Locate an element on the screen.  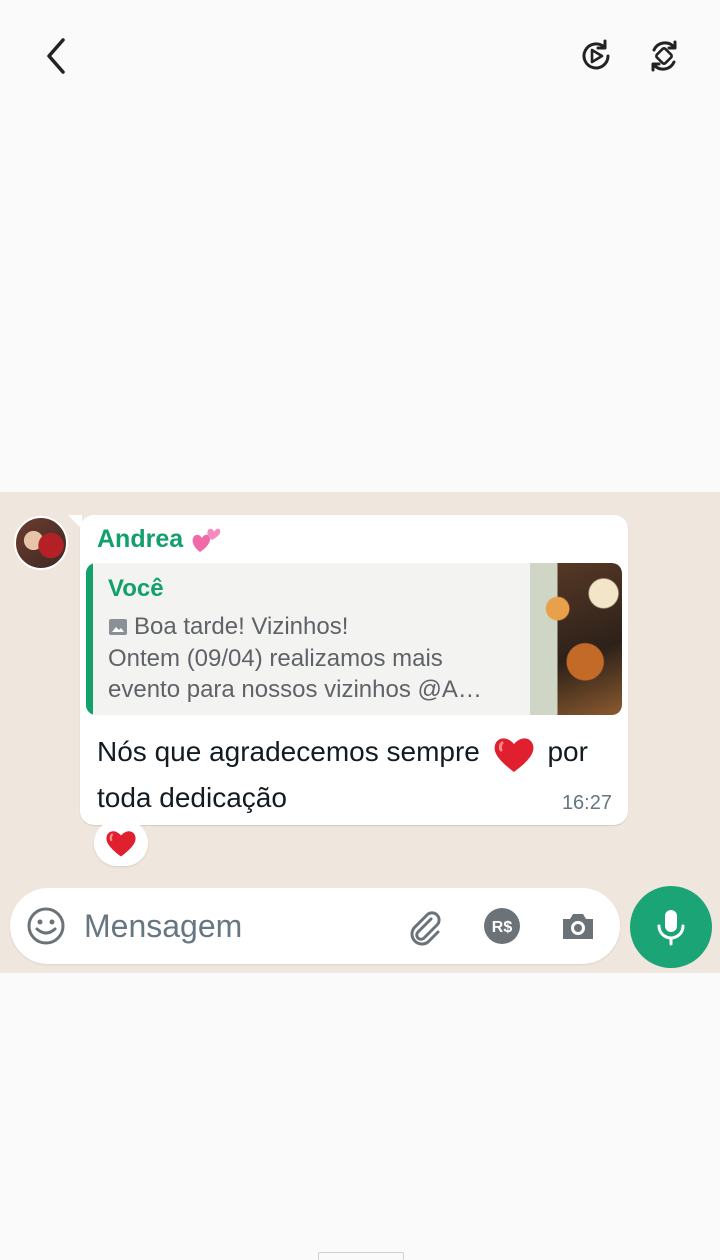
rotate-button is located at coordinates (664, 56).